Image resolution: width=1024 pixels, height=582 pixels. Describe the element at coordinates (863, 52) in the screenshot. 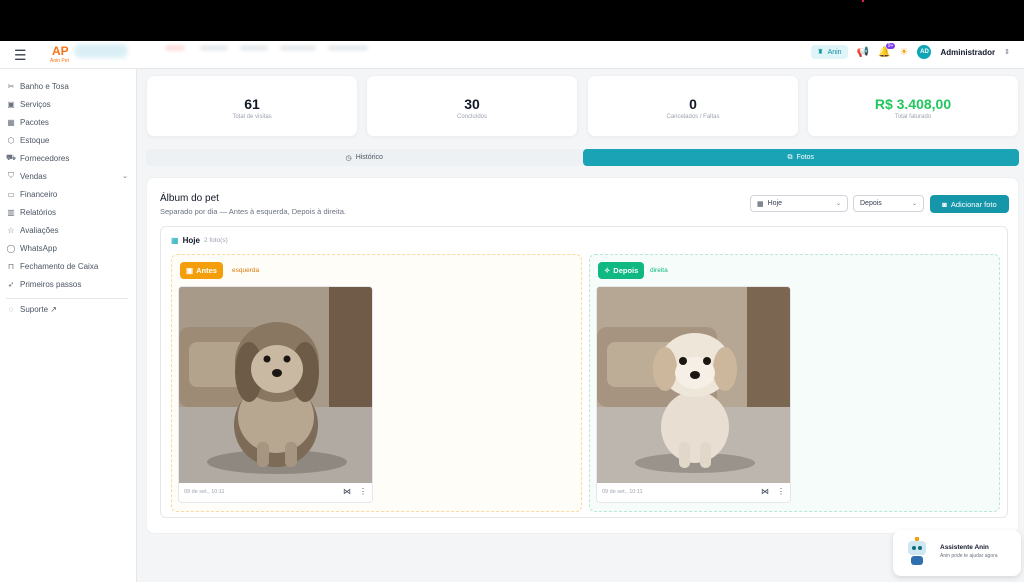

I see `megaphone-icon: 📢` at that location.